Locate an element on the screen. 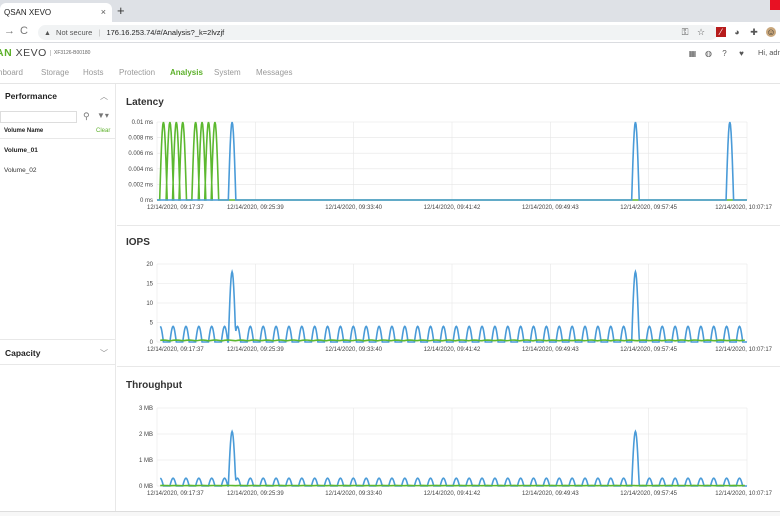 Image resolution: width=780 pixels, height=516 pixels. clear-link: Clear is located at coordinates (103, 131).